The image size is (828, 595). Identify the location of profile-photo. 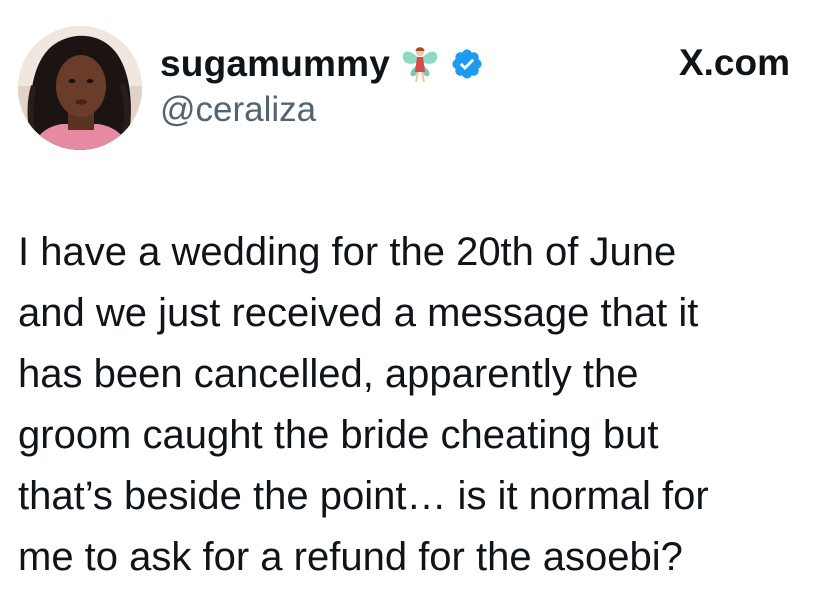
(80, 88).